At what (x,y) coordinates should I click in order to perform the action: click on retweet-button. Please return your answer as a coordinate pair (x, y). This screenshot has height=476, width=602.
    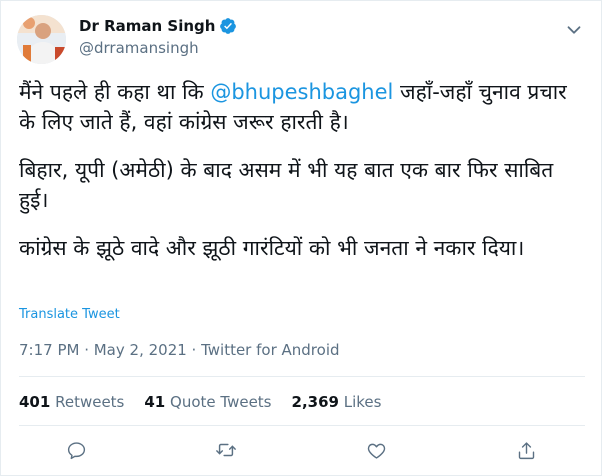
    Looking at the image, I should click on (226, 450).